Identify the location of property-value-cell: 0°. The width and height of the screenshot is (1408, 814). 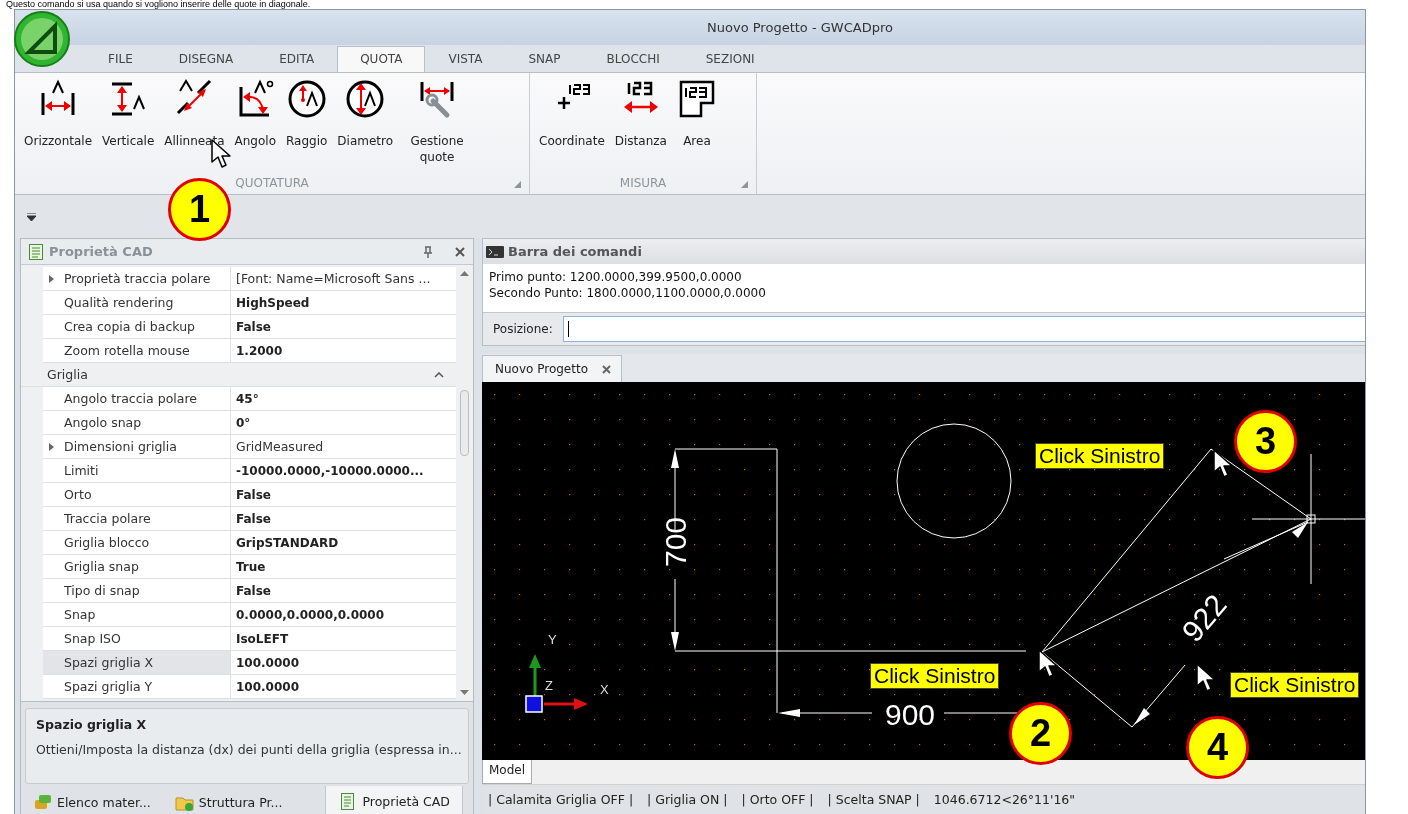
(343, 422).